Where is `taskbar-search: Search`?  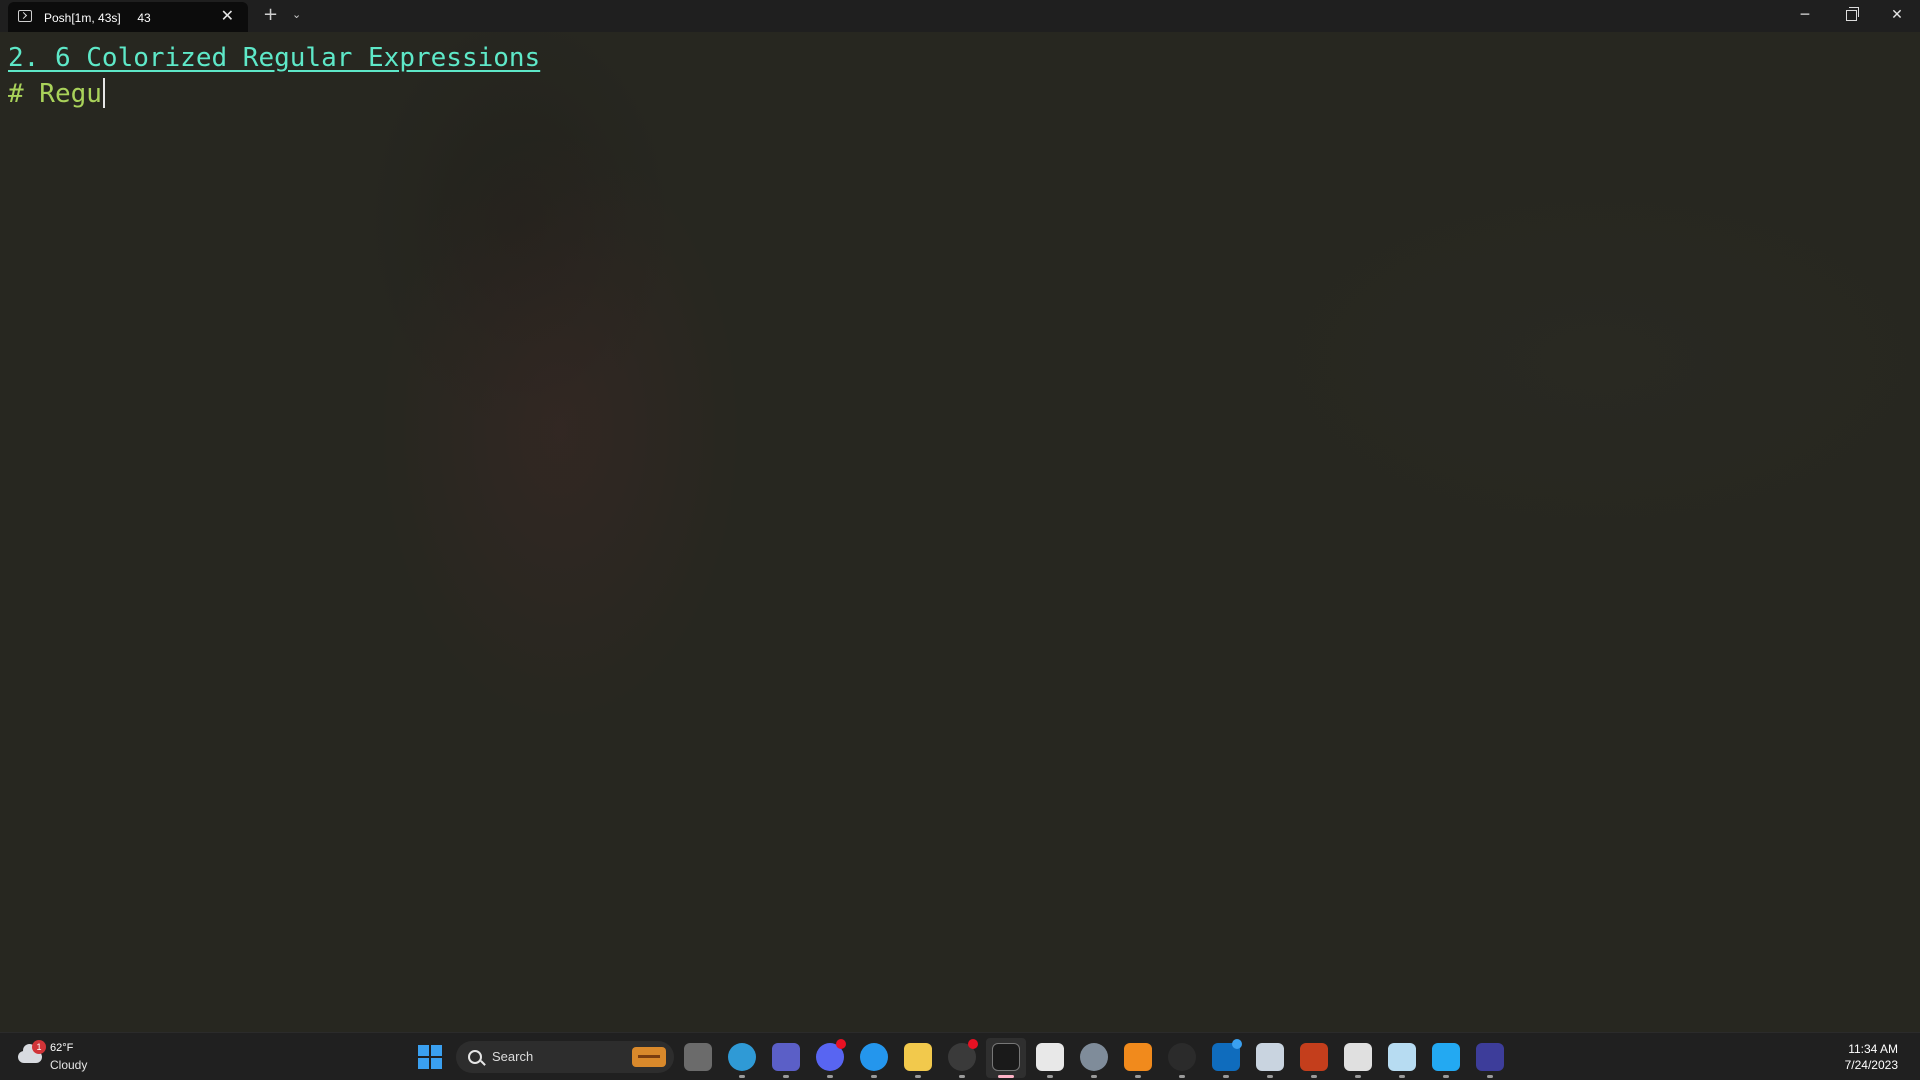
taskbar-search: Search is located at coordinates (565, 1057).